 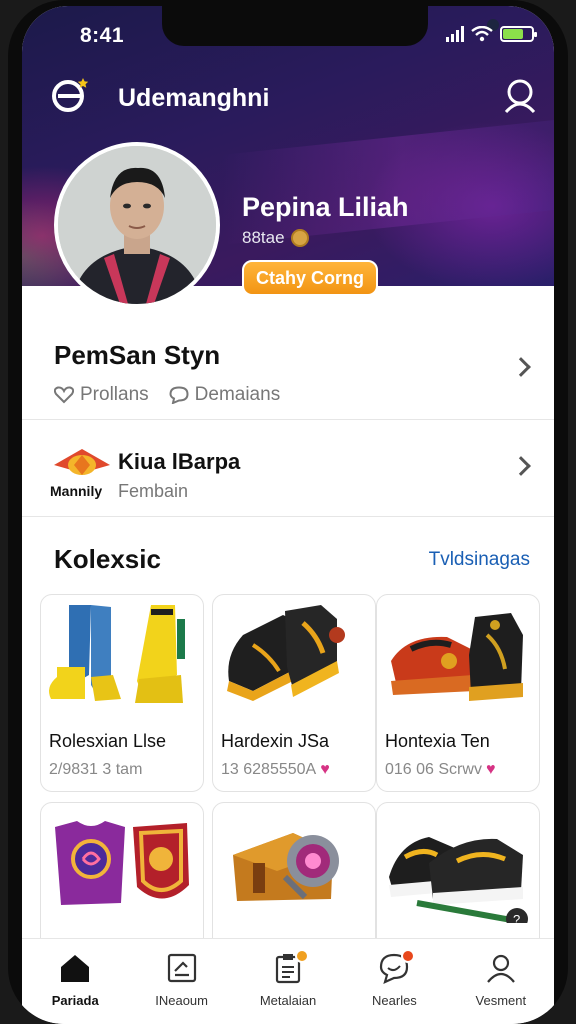 What do you see at coordinates (181, 1000) in the screenshot?
I see `tab-label: INeaoum` at bounding box center [181, 1000].